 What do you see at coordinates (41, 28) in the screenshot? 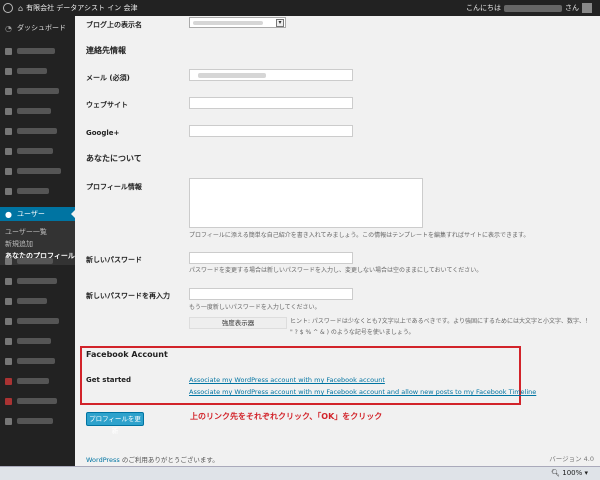
I see `sidebar-item-label: ダッシュボード` at bounding box center [41, 28].